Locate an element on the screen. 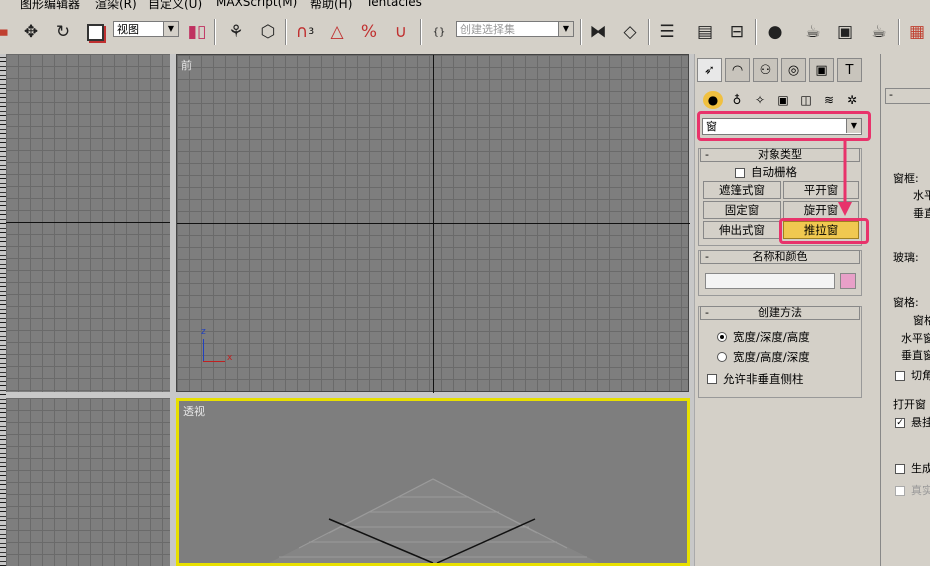 This screenshot has height=566, width=930. autogrid-label: 自动栅格 is located at coordinates (774, 172).